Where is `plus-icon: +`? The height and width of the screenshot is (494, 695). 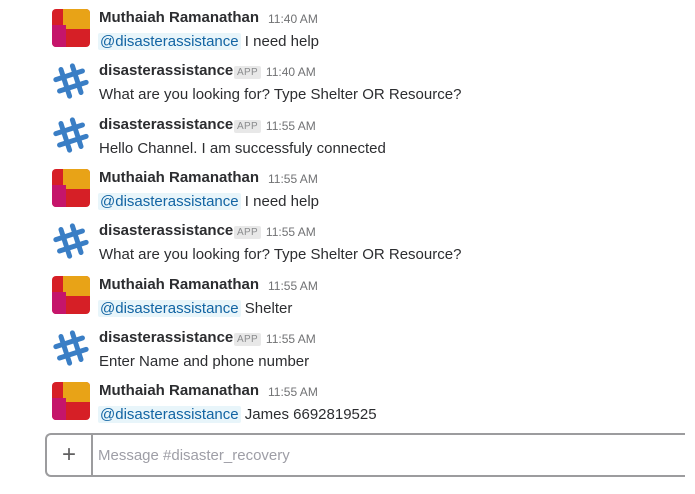 plus-icon: + is located at coordinates (68, 454).